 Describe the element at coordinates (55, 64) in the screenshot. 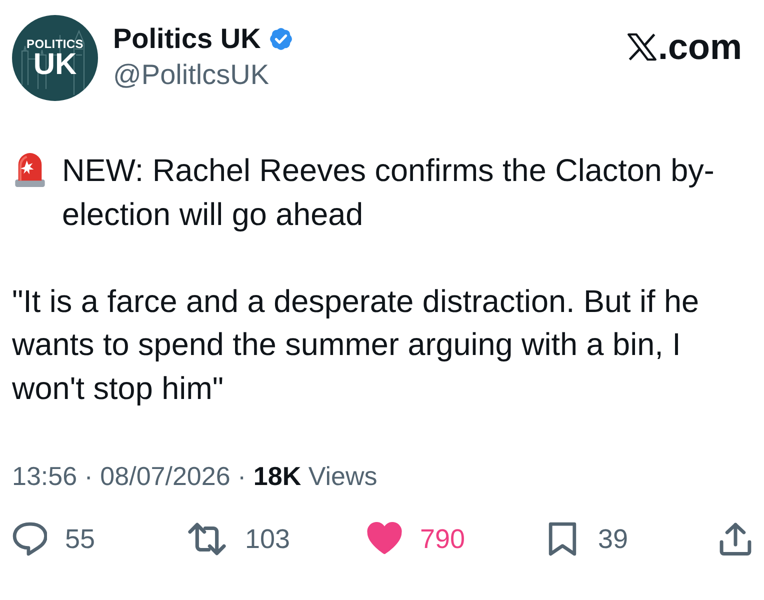

I see `logo-text: UK` at that location.